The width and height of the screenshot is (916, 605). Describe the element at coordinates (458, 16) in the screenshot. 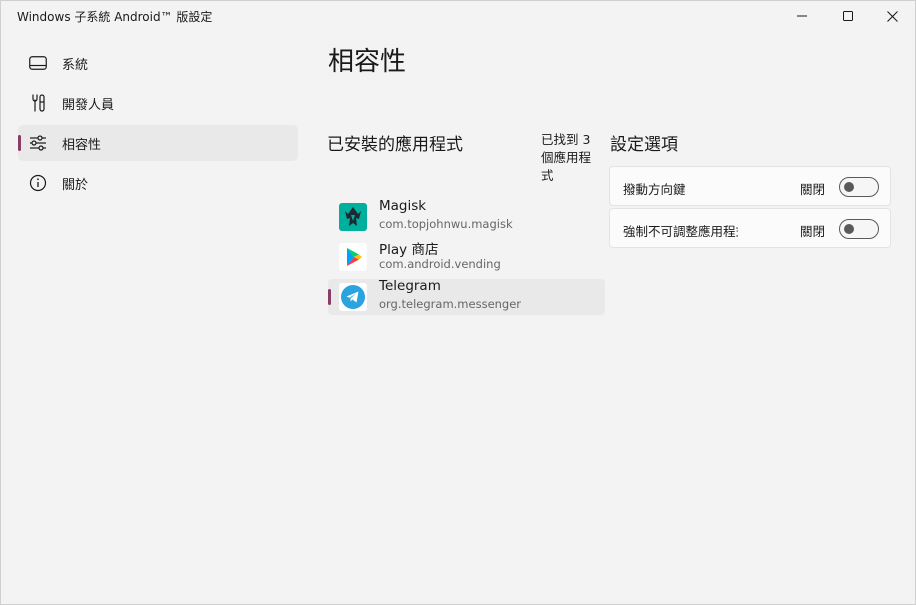

I see `title-bar: Windows 子系統 Android™ 版設定` at that location.